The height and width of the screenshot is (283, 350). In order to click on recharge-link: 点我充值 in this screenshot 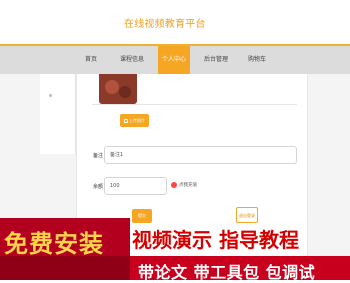, I will do `click(188, 185)`.